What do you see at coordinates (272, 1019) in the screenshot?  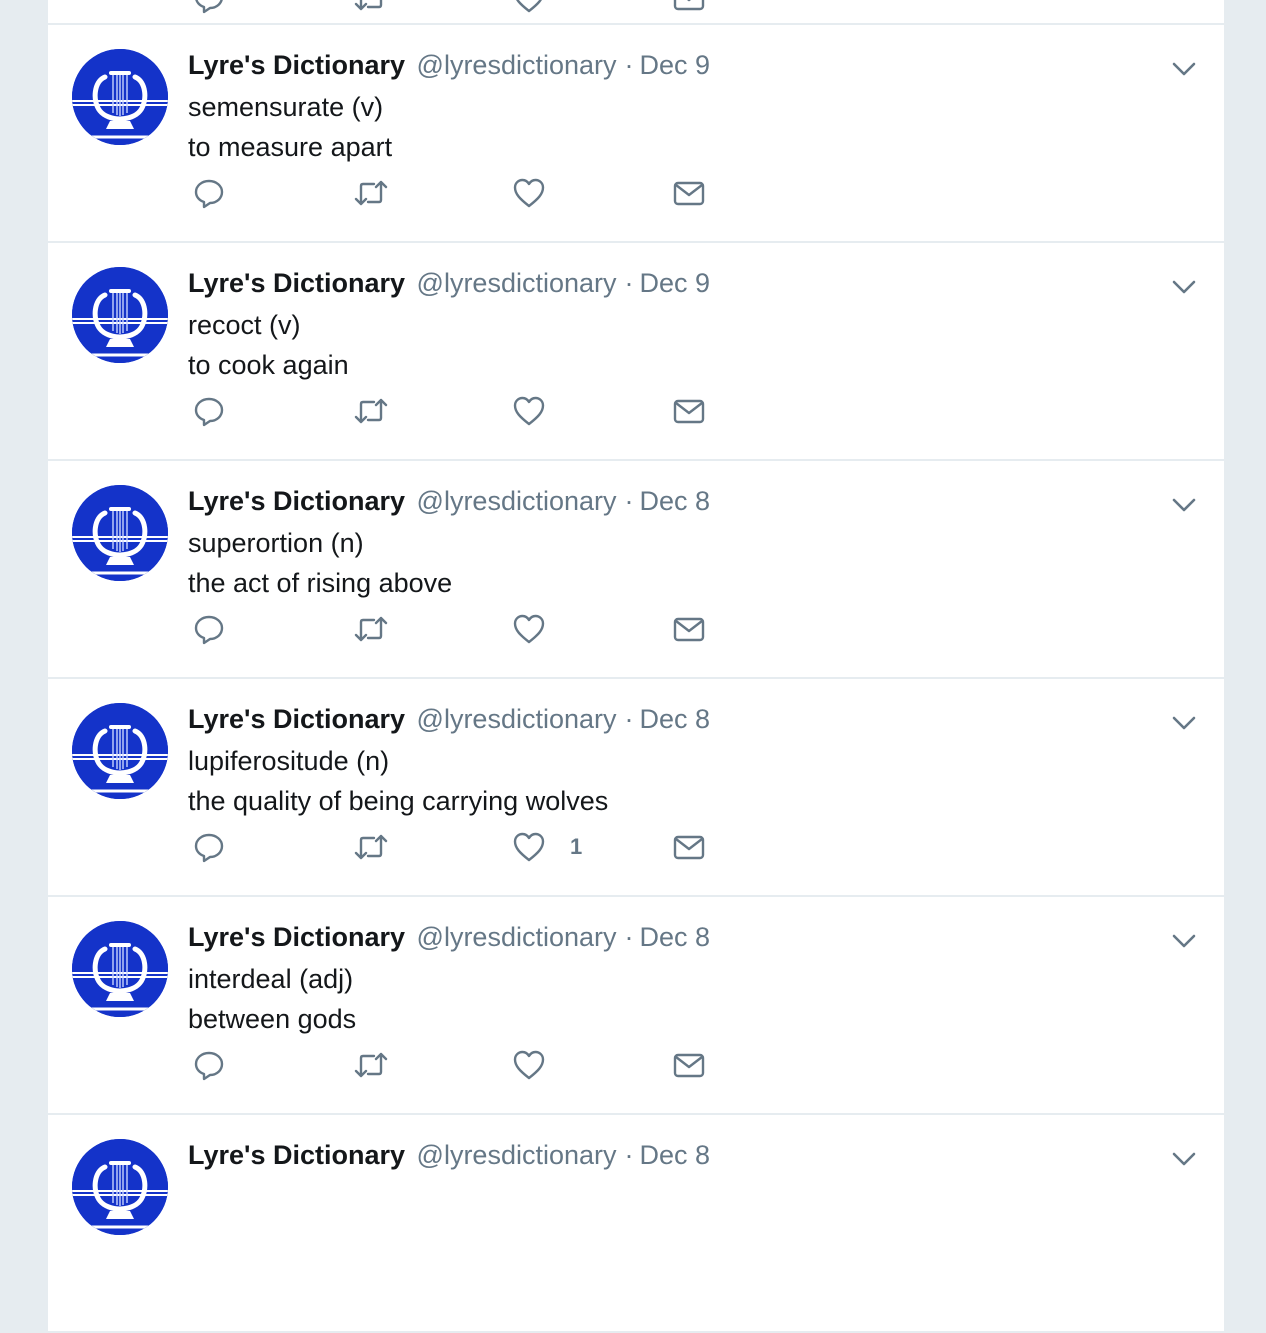 I see `definition-line: between gods` at bounding box center [272, 1019].